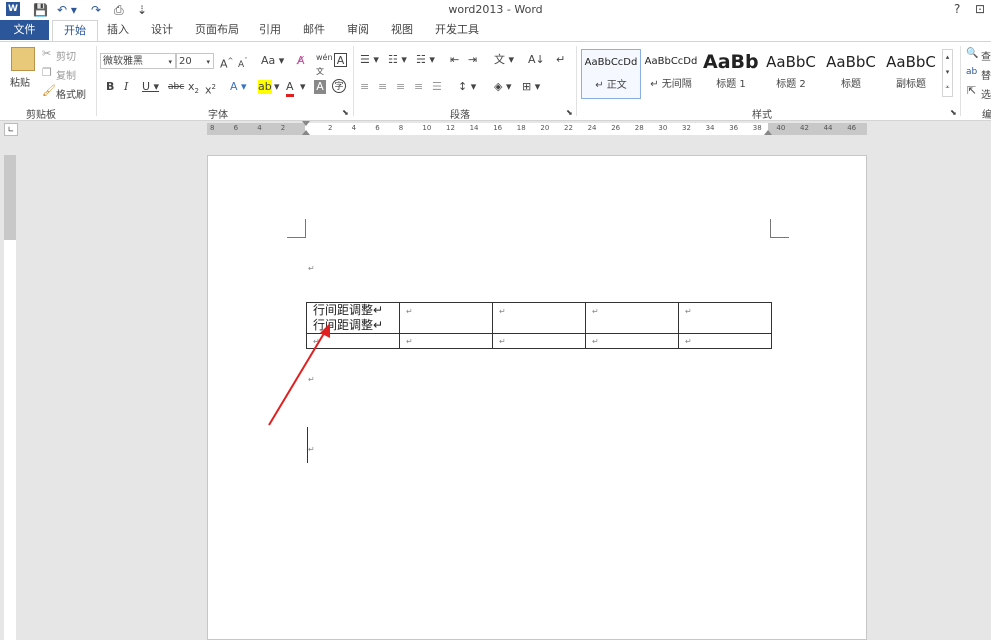  I want to click on ruler-tick-label: 6, so click(377, 128).